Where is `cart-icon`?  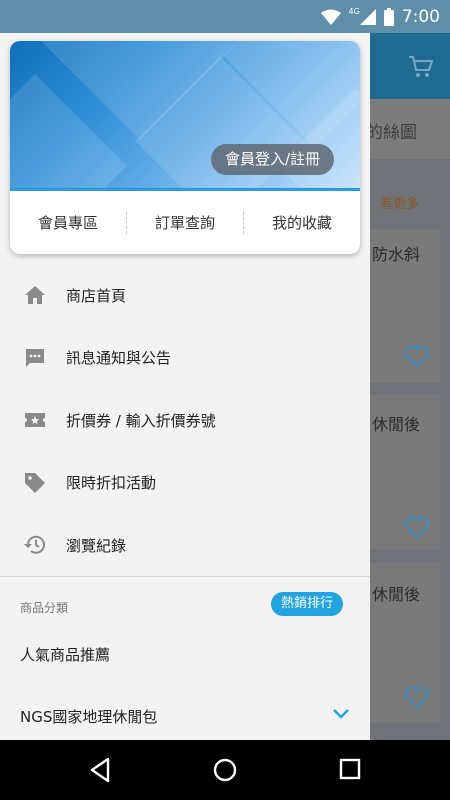
cart-icon is located at coordinates (421, 66).